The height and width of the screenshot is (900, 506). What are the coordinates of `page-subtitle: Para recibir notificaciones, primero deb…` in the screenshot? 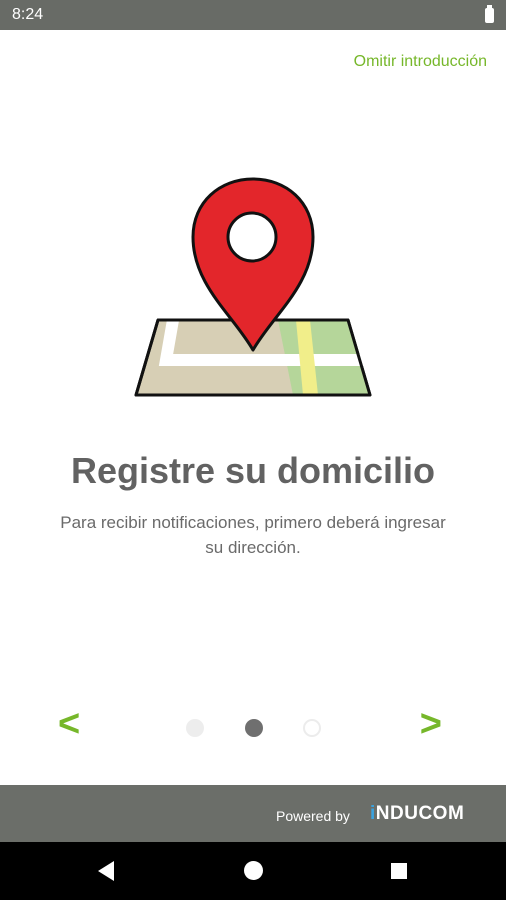 It's located at (253, 535).